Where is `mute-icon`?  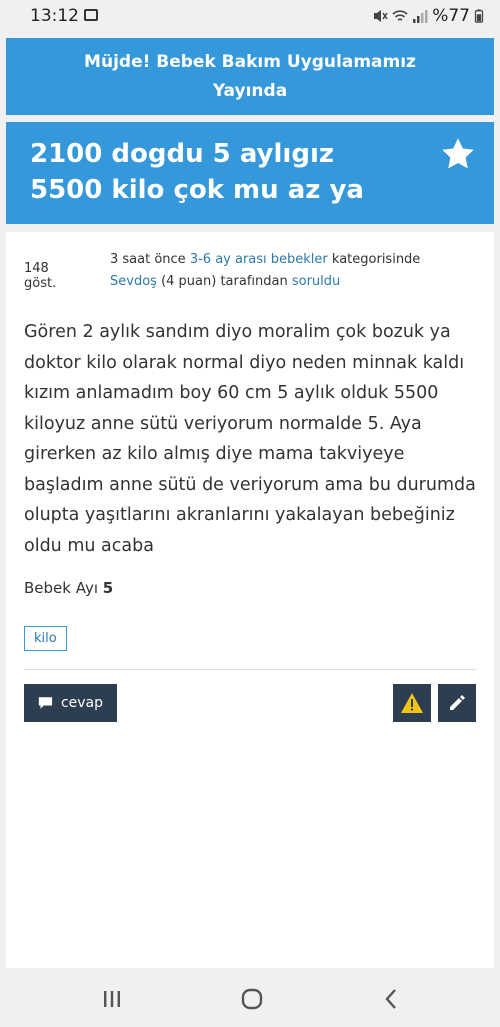 mute-icon is located at coordinates (381, 16).